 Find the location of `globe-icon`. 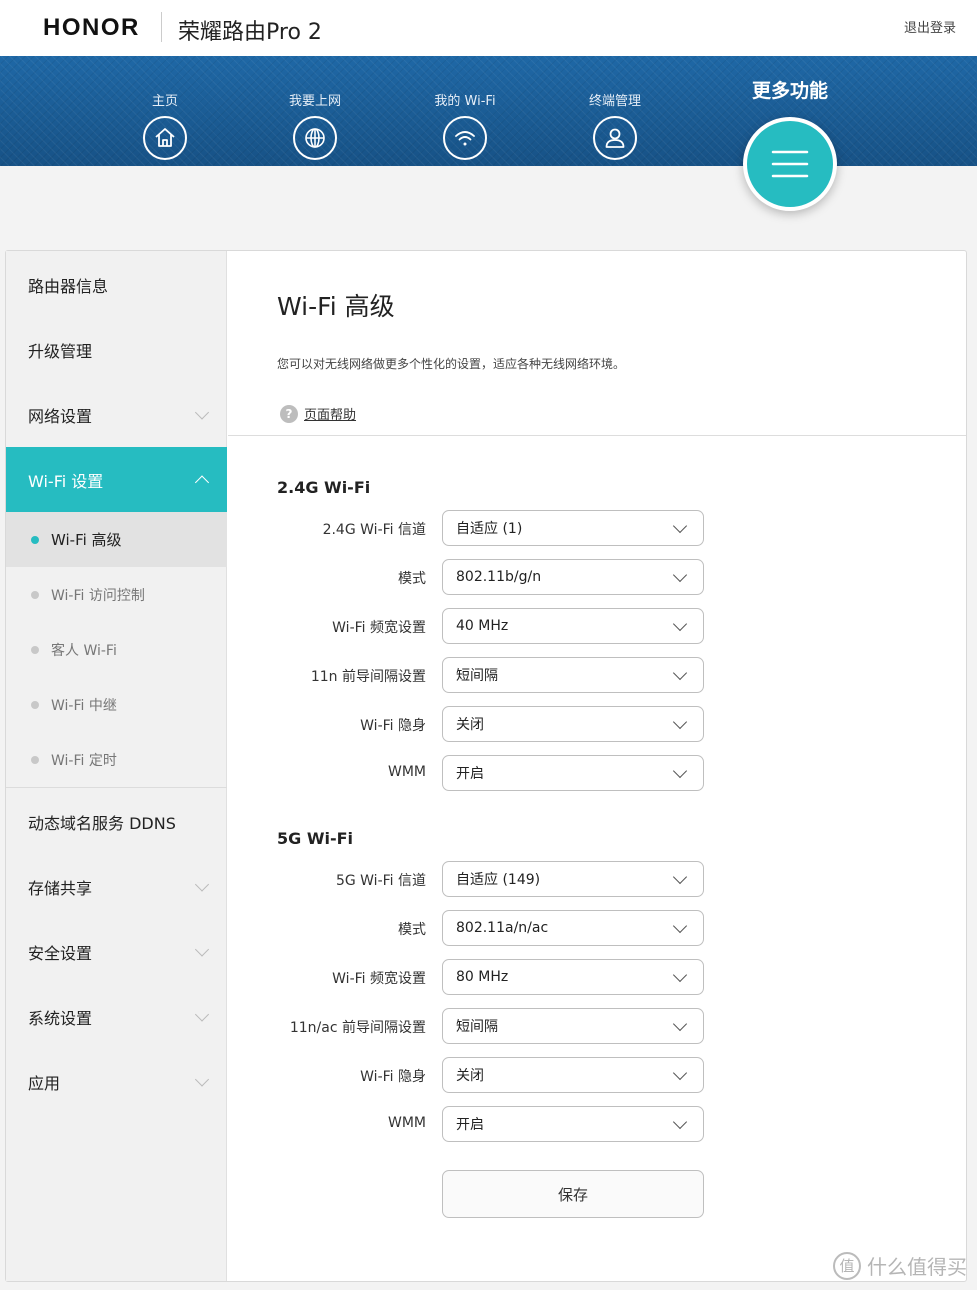

globe-icon is located at coordinates (315, 138).